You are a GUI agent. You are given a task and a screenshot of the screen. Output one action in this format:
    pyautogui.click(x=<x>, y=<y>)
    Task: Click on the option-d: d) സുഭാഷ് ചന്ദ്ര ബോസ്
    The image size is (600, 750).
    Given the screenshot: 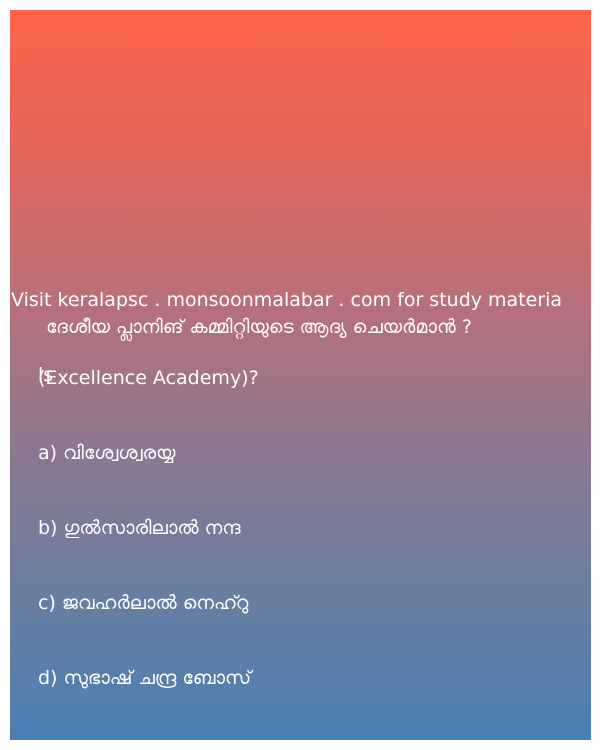 What is the action you would take?
    pyautogui.click(x=145, y=678)
    